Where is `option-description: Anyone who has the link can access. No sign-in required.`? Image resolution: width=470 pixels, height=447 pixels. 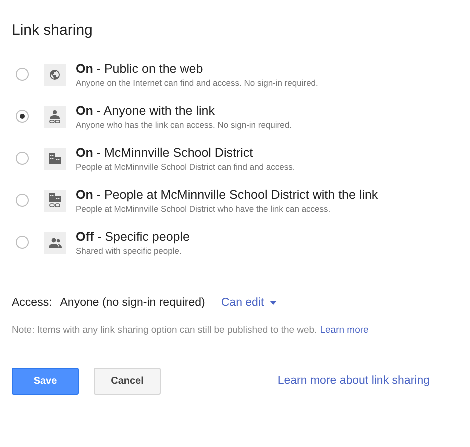
option-description: Anyone who has the link can access. No sign-in required. is located at coordinates (184, 124).